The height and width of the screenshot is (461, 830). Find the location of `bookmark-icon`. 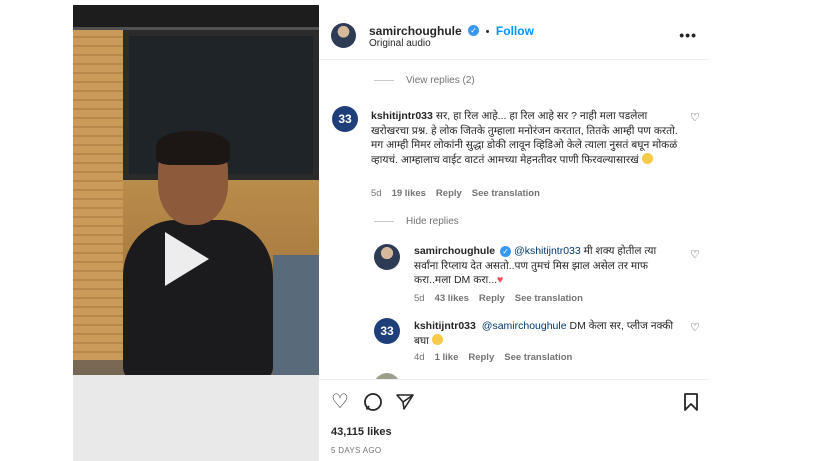

bookmark-icon is located at coordinates (691, 404).